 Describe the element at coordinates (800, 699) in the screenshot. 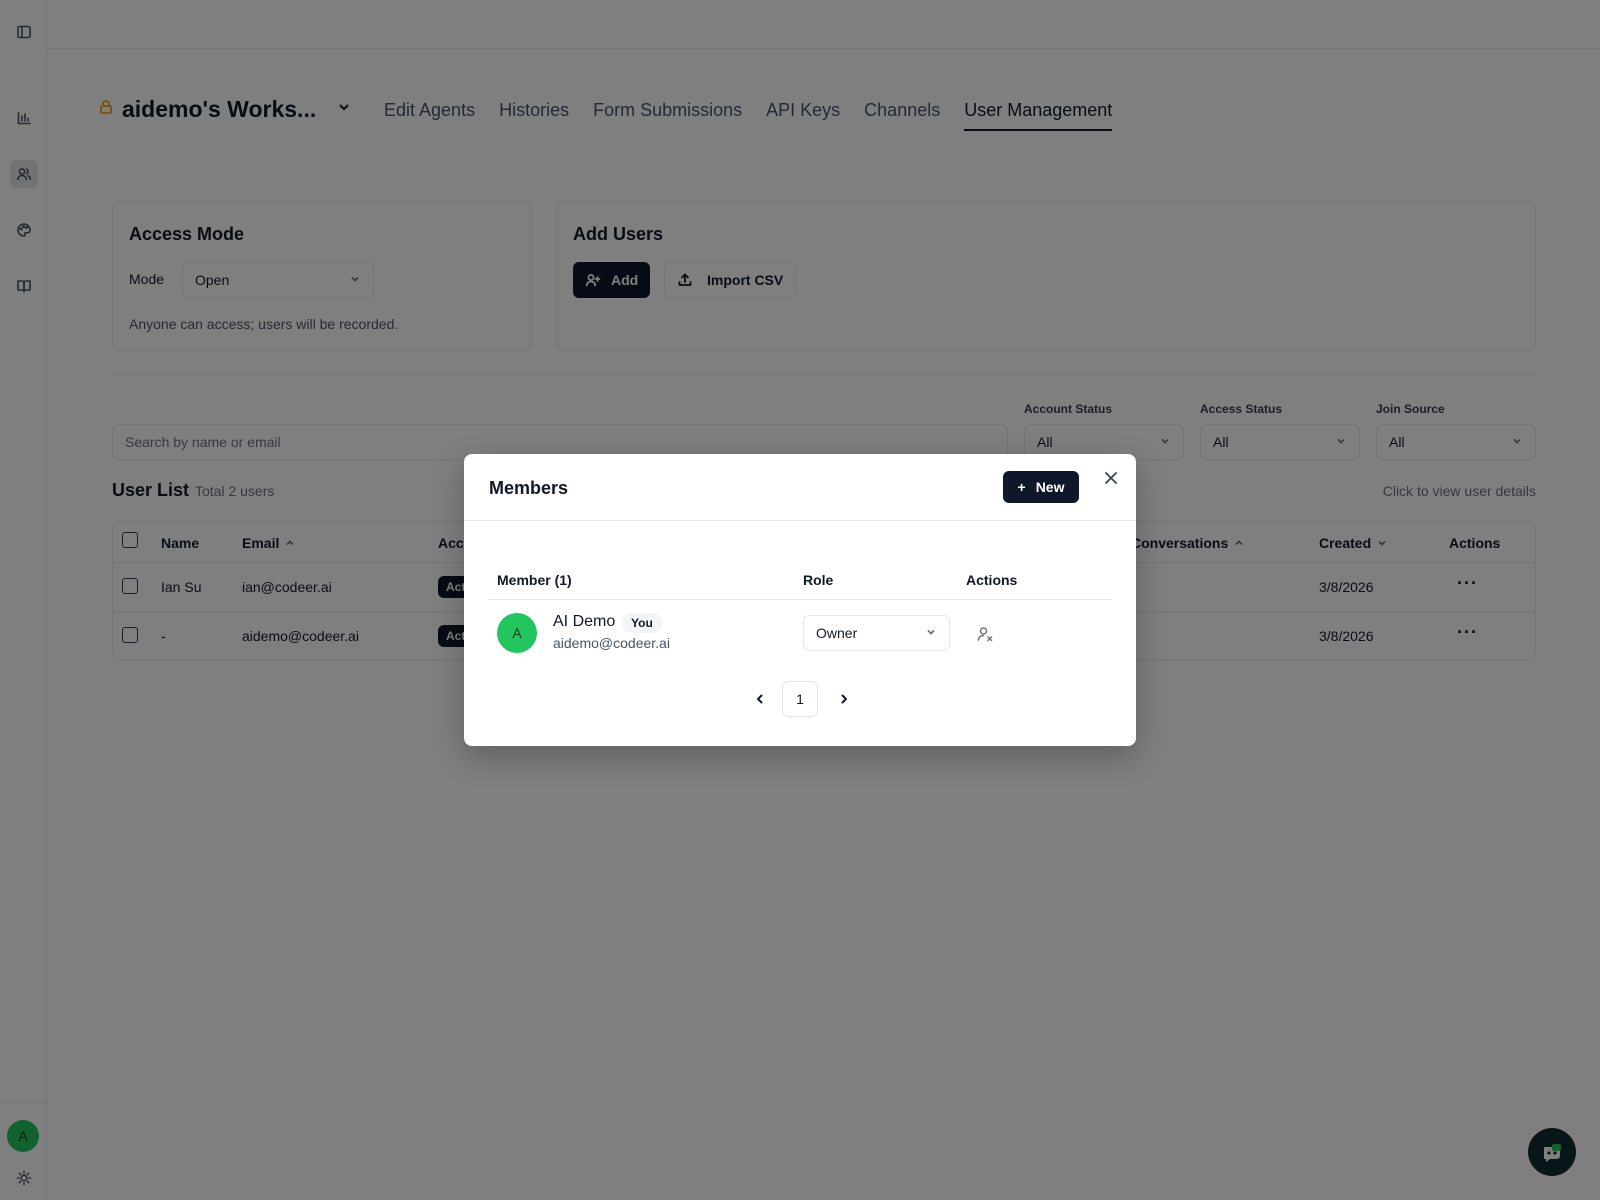

I see `page-number: 1` at that location.